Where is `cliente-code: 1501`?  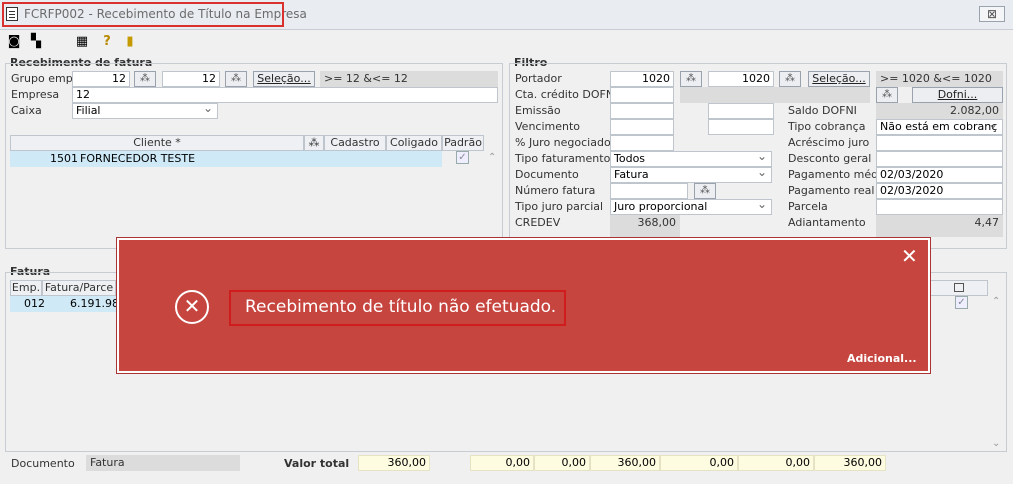
cliente-code: 1501 is located at coordinates (64, 158).